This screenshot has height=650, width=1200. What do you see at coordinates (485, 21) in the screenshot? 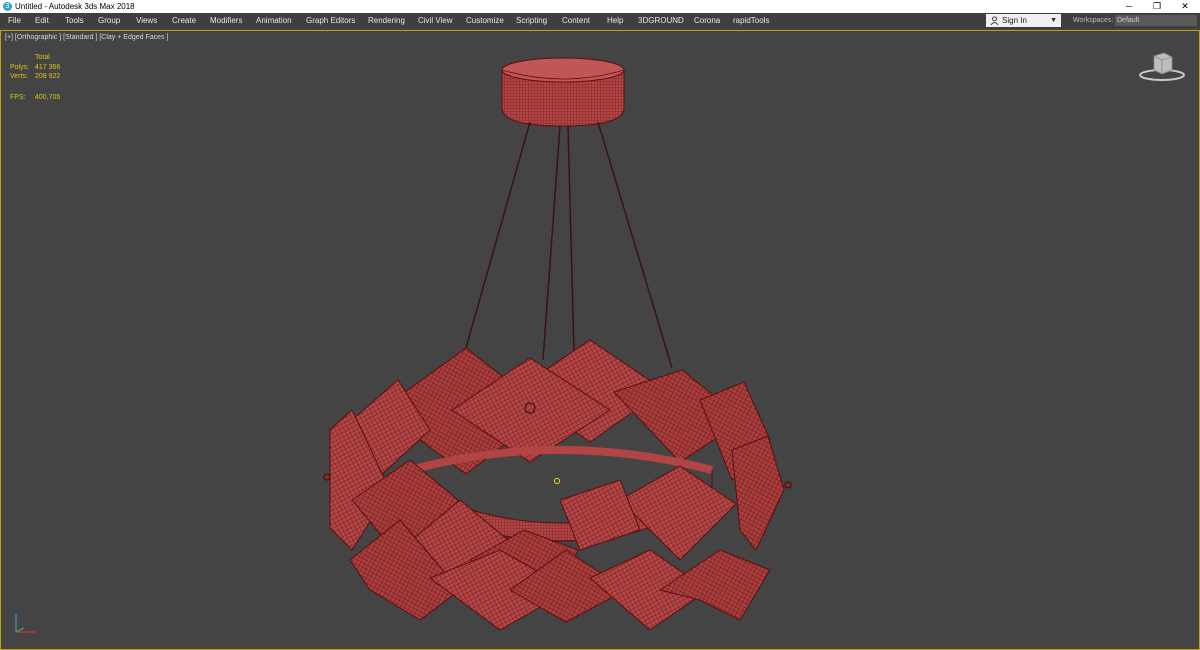
I see `menu-customize: Customize` at bounding box center [485, 21].